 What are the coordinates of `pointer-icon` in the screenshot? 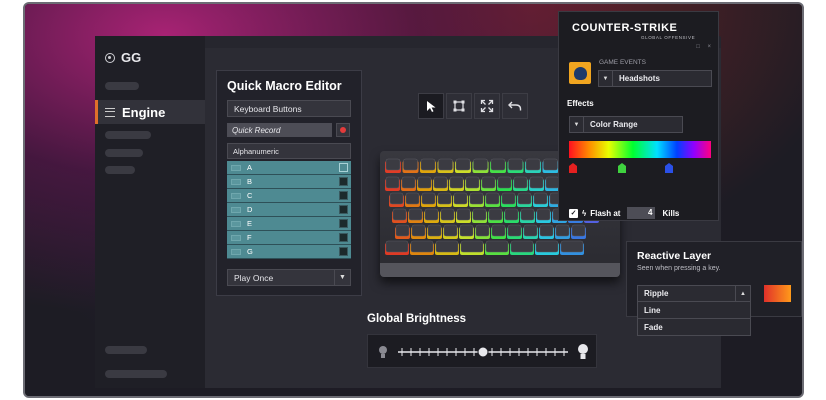 It's located at (431, 106).